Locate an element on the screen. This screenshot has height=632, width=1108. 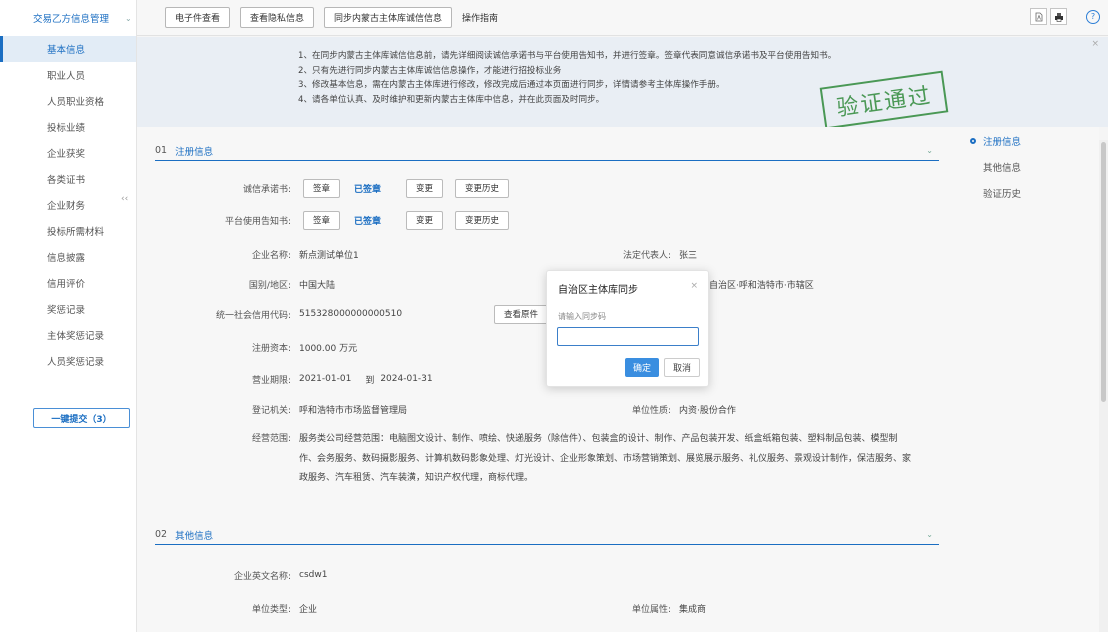
sidebar-item-performance: 投标业绩 is located at coordinates (68, 127).